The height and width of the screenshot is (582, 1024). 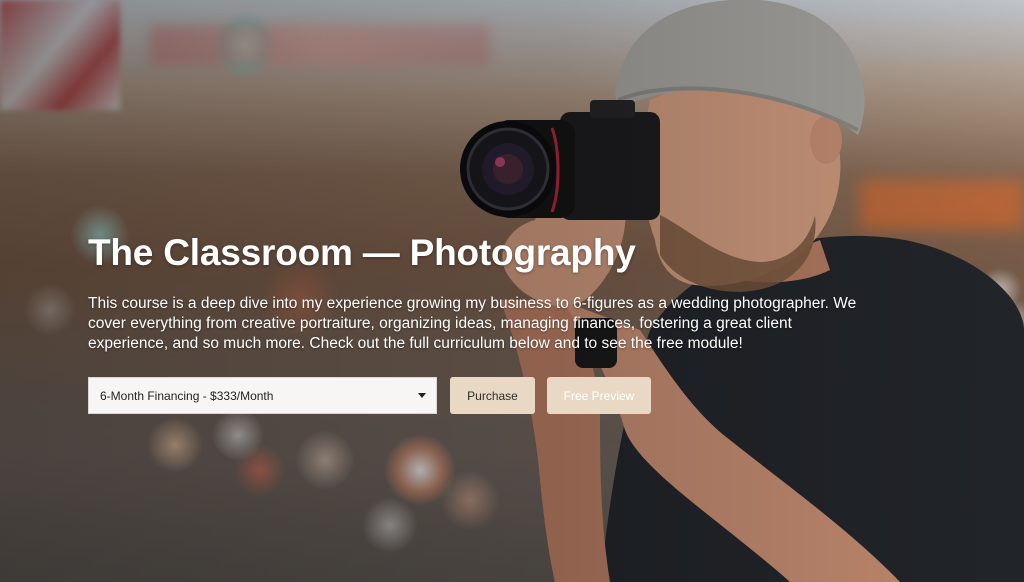 What do you see at coordinates (422, 395) in the screenshot?
I see `chevron-down-icon` at bounding box center [422, 395].